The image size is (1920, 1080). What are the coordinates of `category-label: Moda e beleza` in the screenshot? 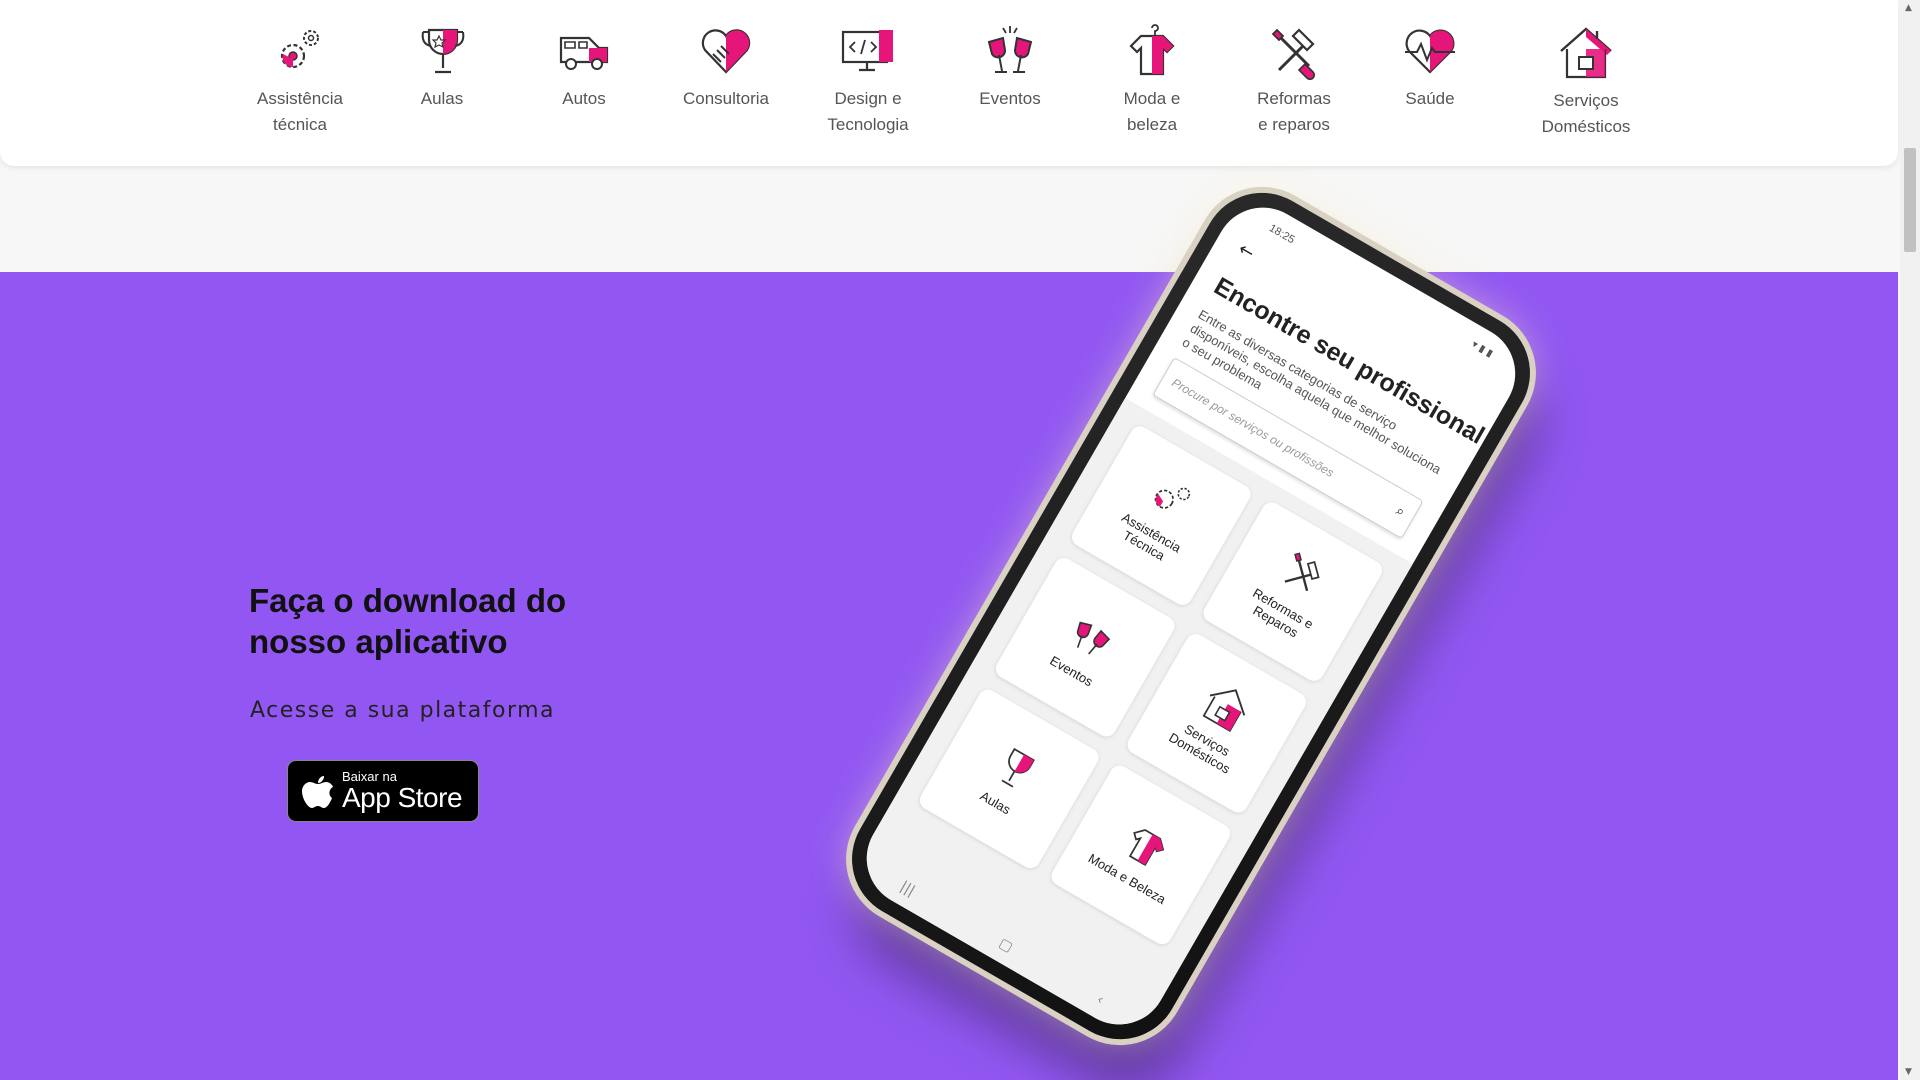 It's located at (1152, 111).